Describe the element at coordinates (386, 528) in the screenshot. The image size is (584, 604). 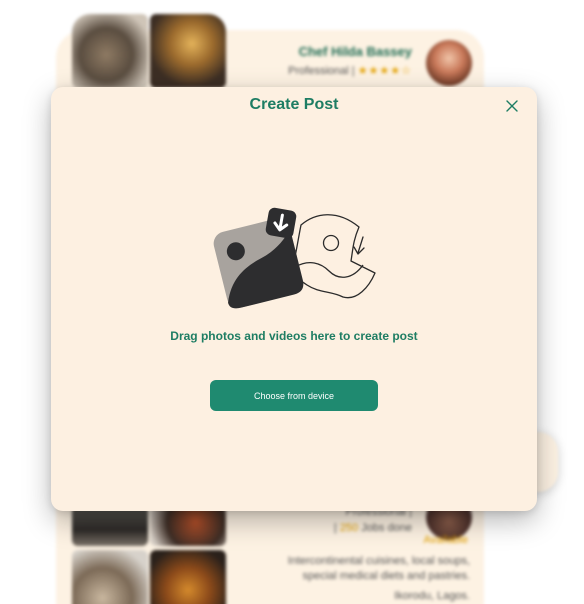
I see `jobs-label: Jobs done` at that location.